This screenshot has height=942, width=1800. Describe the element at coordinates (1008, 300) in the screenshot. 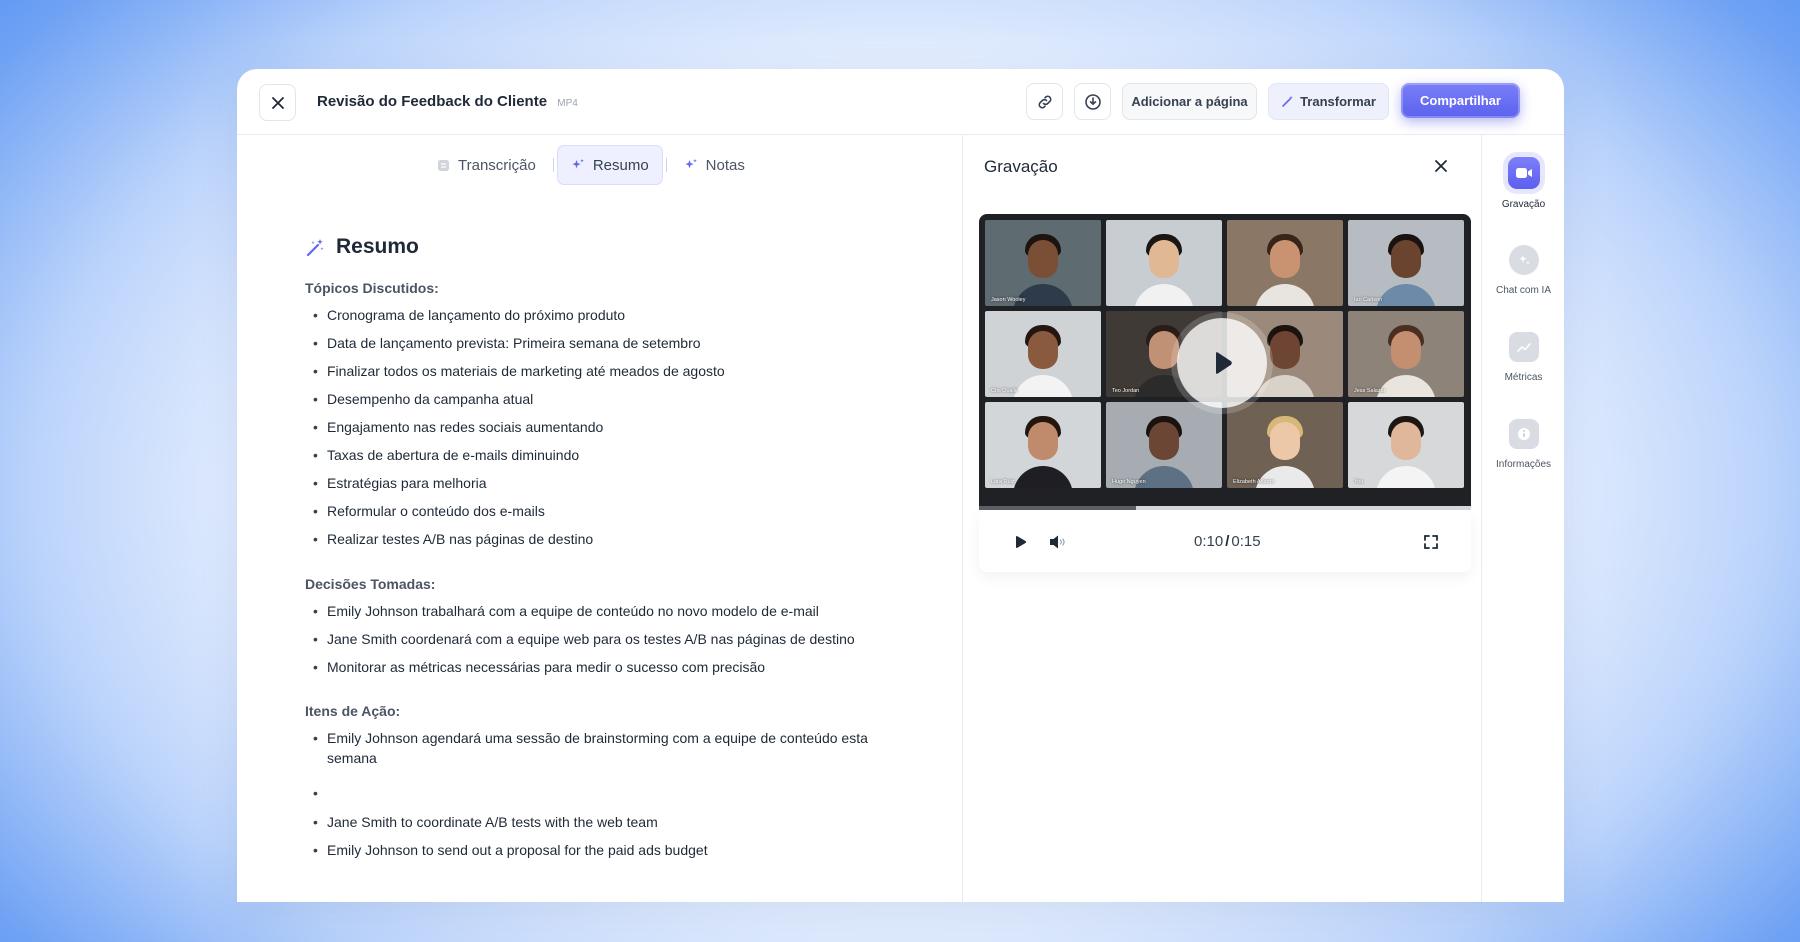

I see `participant-name: Jason Wooley` at that location.